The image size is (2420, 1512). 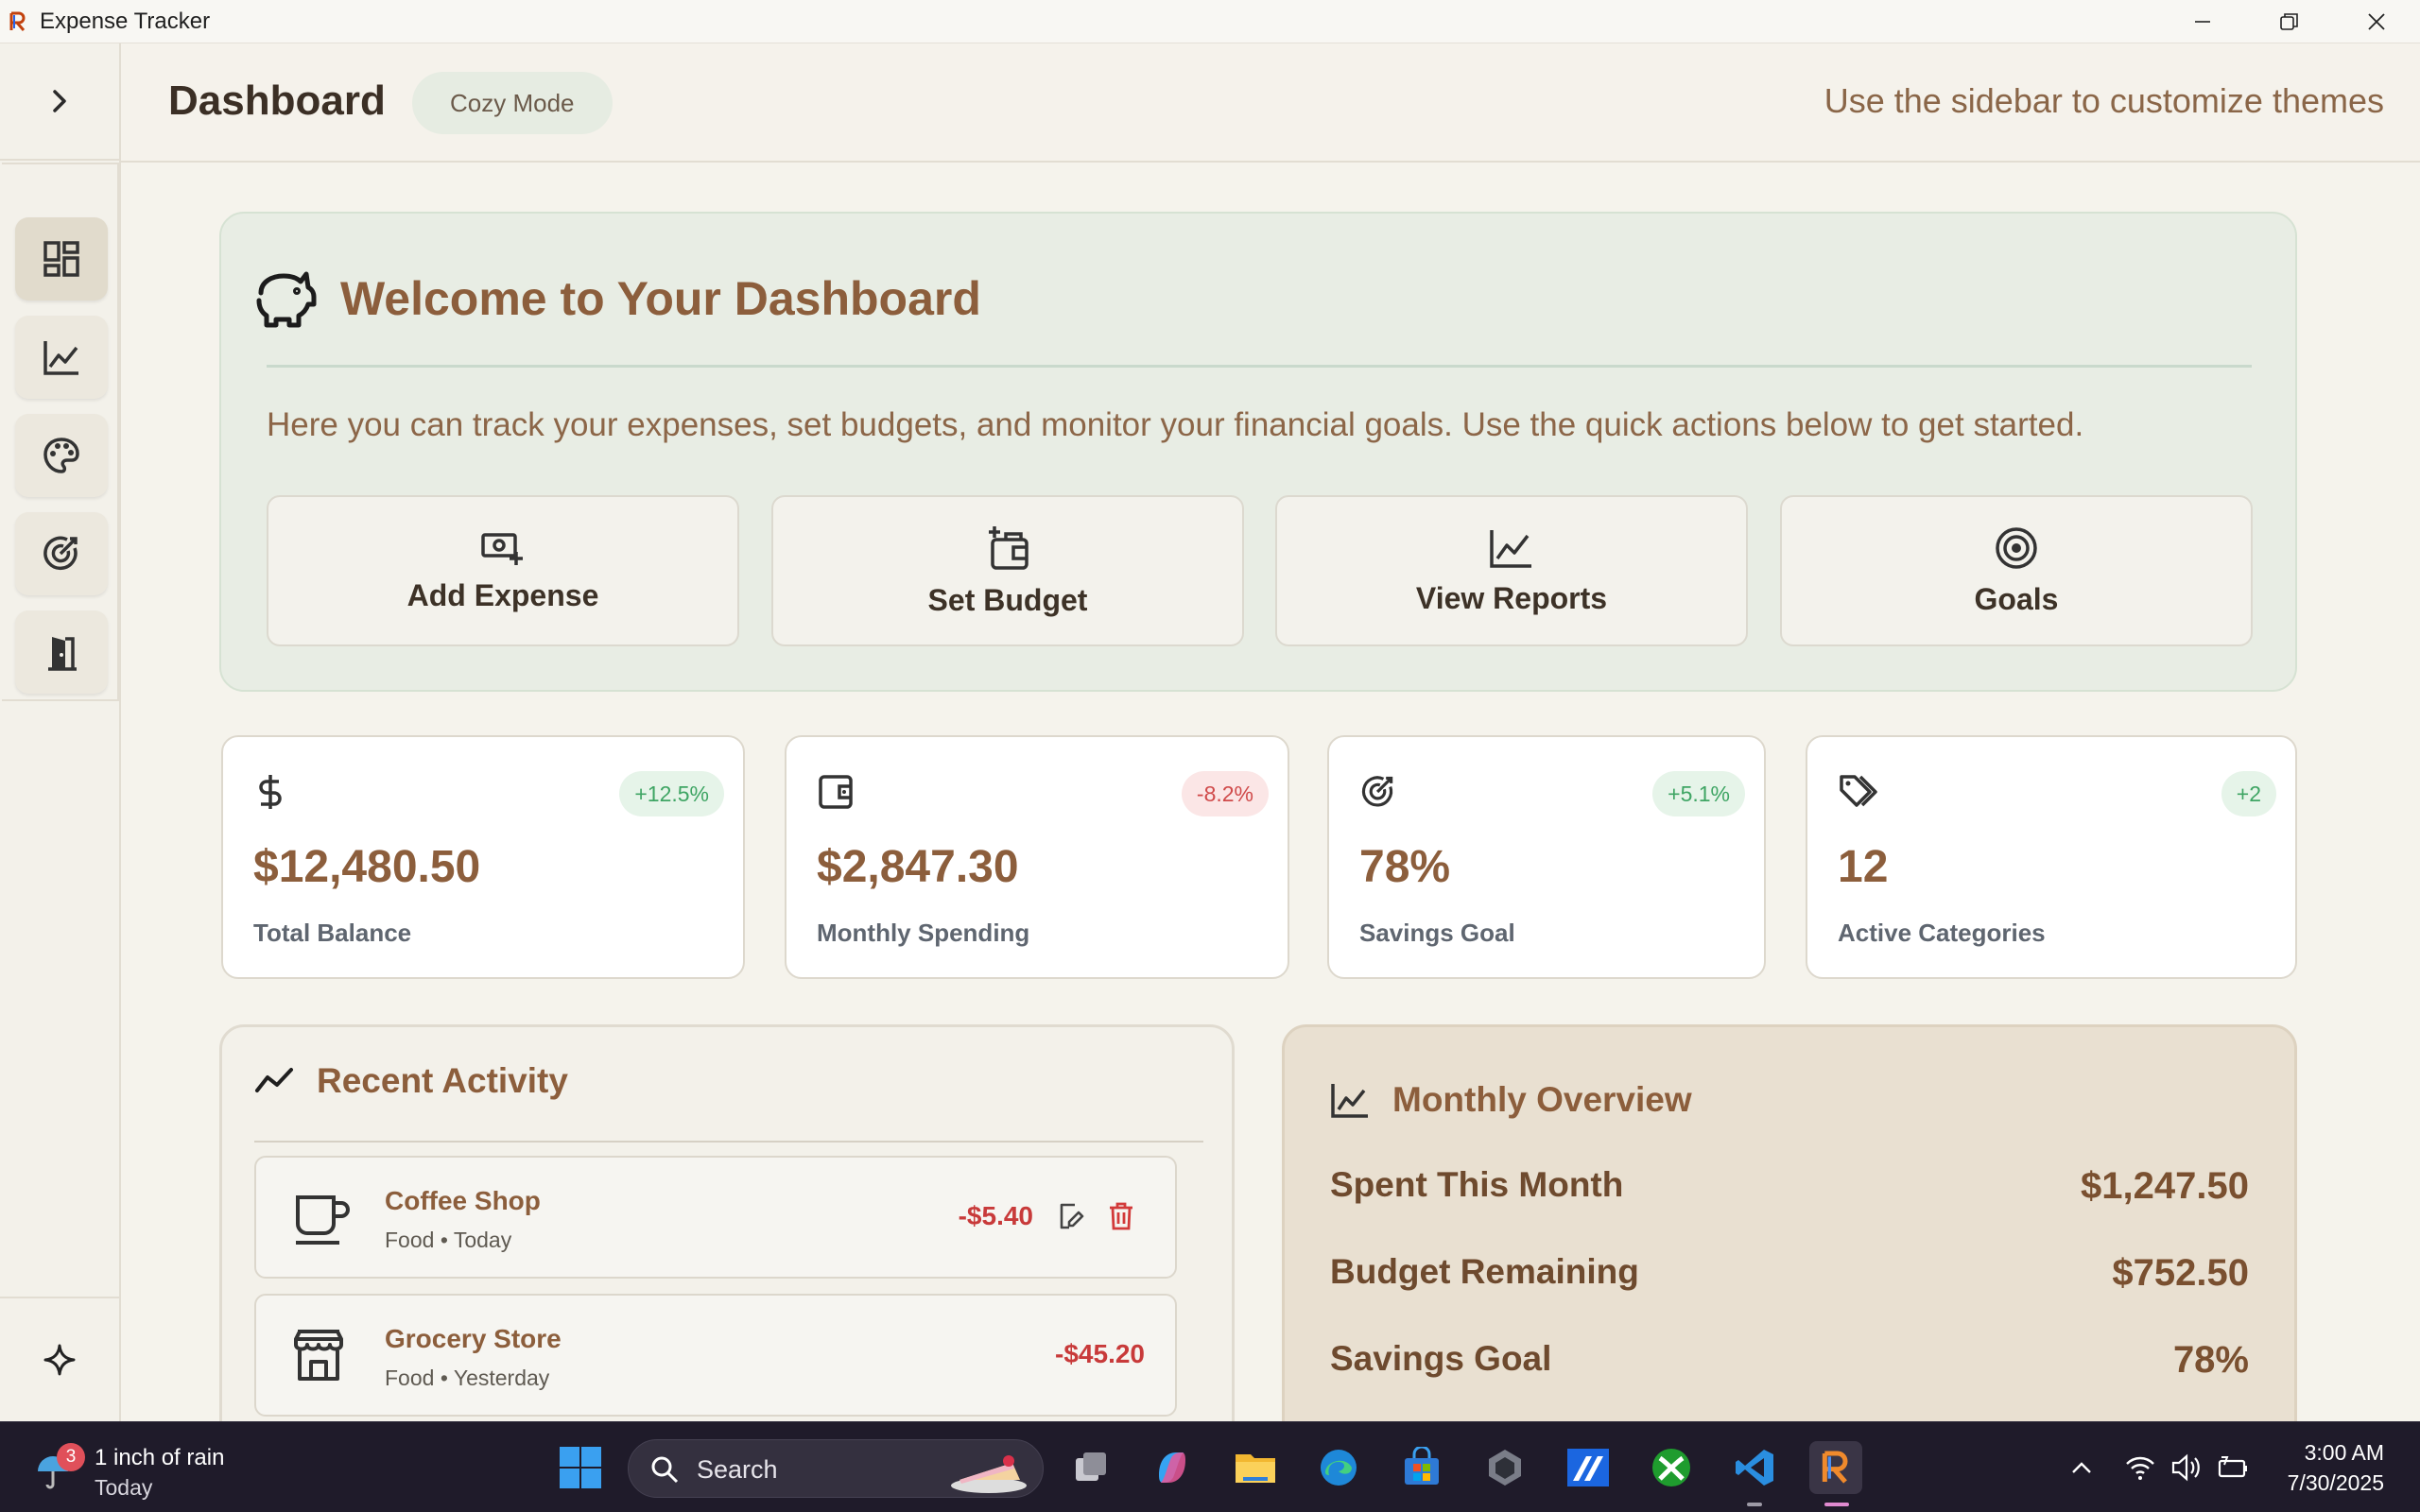 I want to click on weather-widget: 3 1 inch of rain Today, so click(x=141, y=1469).